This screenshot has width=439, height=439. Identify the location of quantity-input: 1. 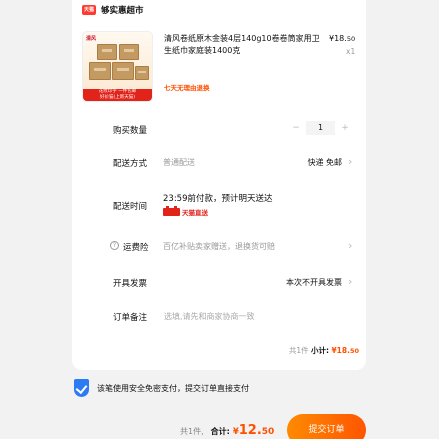
(320, 128).